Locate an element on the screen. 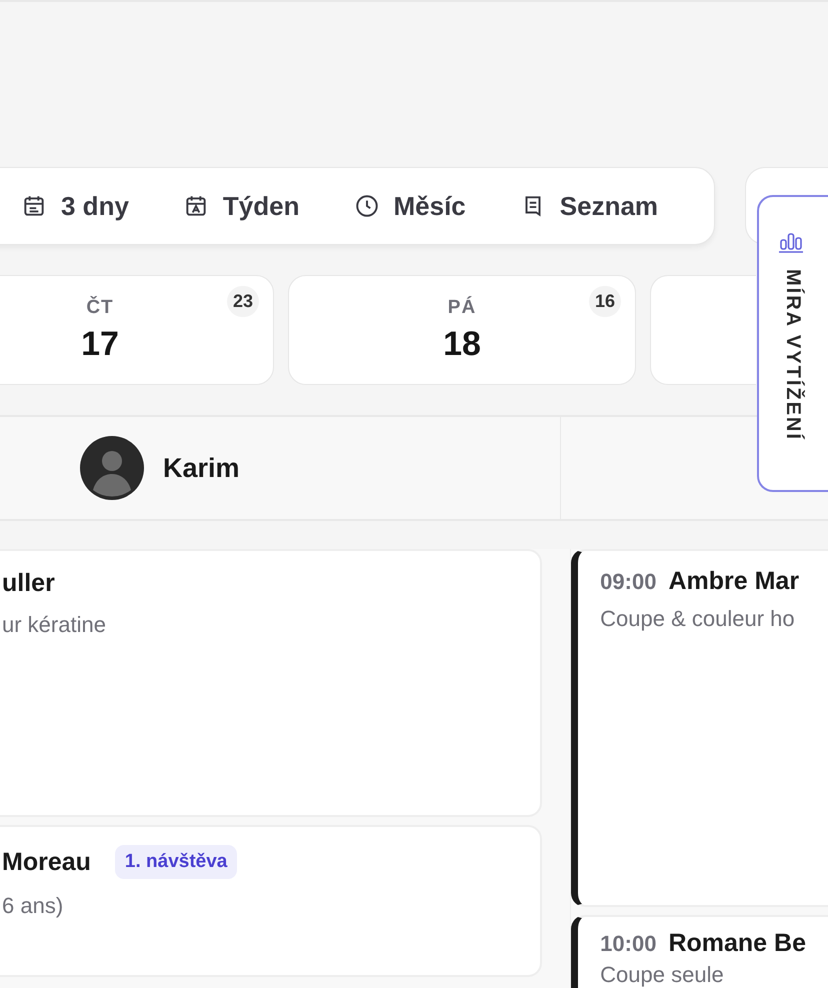 Image resolution: width=828 pixels, height=988 pixels. appointment-card: 10:00 Romane Be Coupe seule is located at coordinates (699, 951).